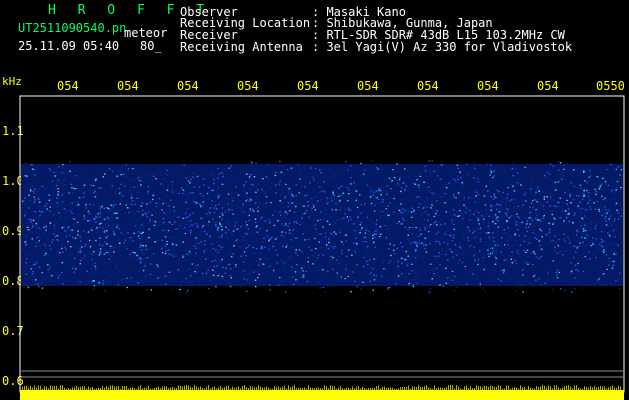 The height and width of the screenshot is (400, 629). I want to click on datetime: 25.11.09 05:40, so click(69, 46).